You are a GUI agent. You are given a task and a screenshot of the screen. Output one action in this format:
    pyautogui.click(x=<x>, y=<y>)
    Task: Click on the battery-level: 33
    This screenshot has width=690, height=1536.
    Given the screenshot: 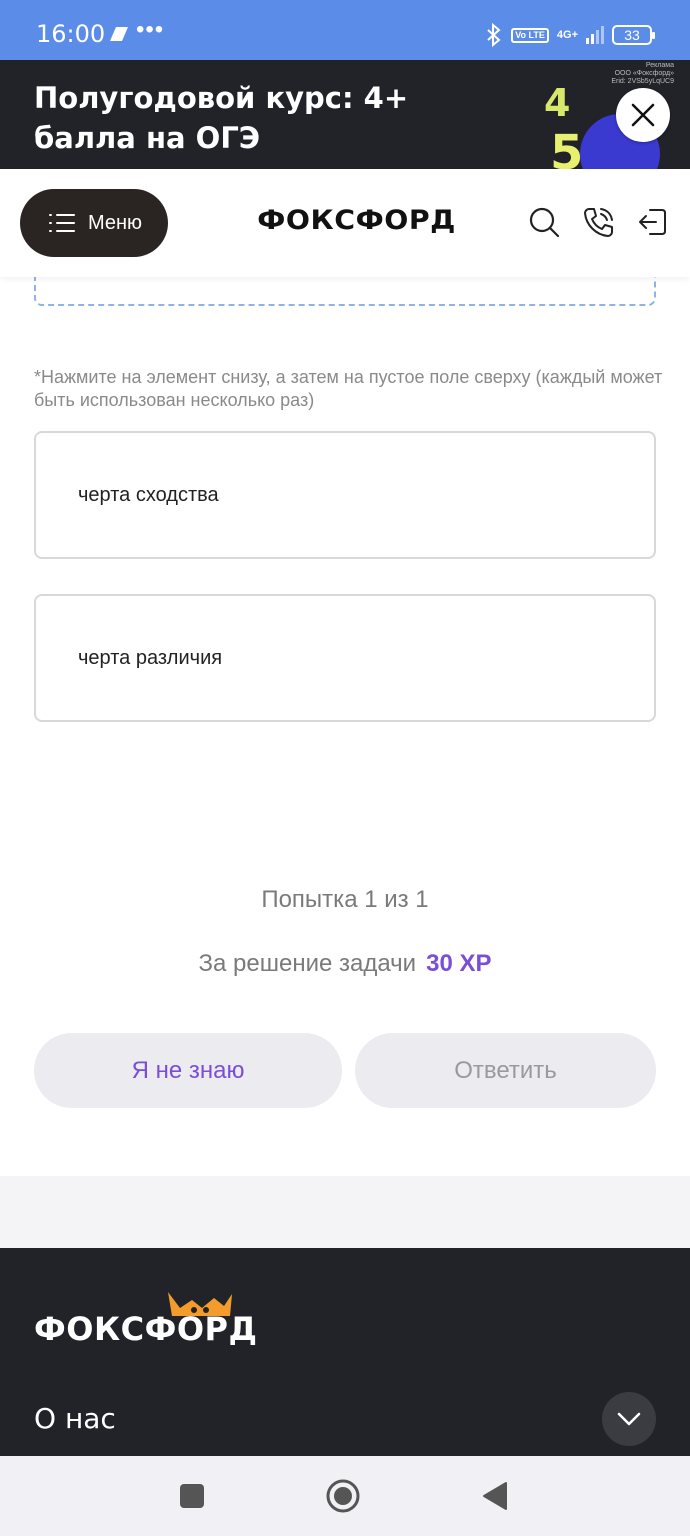 What is the action you would take?
    pyautogui.click(x=632, y=35)
    